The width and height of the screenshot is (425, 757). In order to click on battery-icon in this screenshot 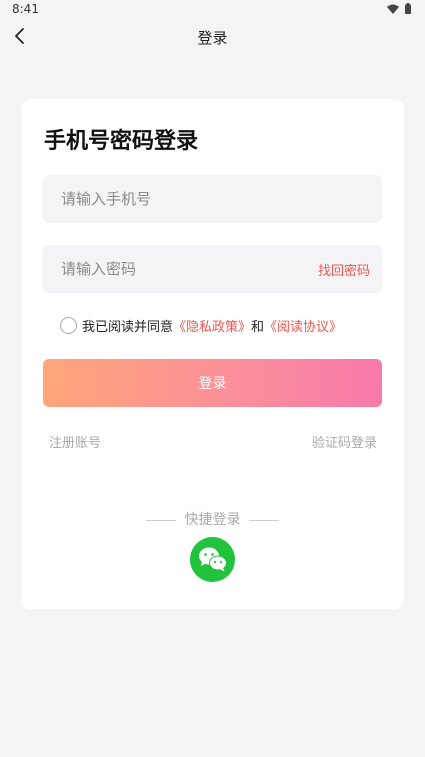, I will do `click(408, 8)`.